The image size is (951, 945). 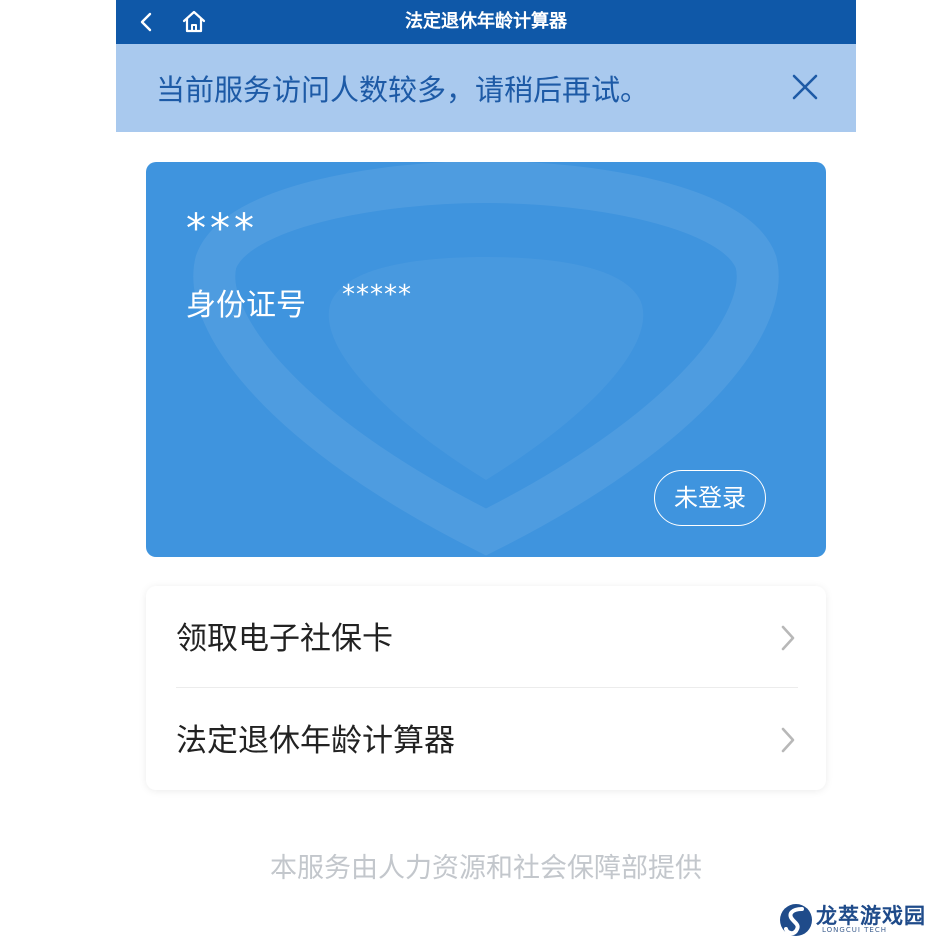 What do you see at coordinates (246, 305) in the screenshot?
I see `id-number-label: 身份证号` at bounding box center [246, 305].